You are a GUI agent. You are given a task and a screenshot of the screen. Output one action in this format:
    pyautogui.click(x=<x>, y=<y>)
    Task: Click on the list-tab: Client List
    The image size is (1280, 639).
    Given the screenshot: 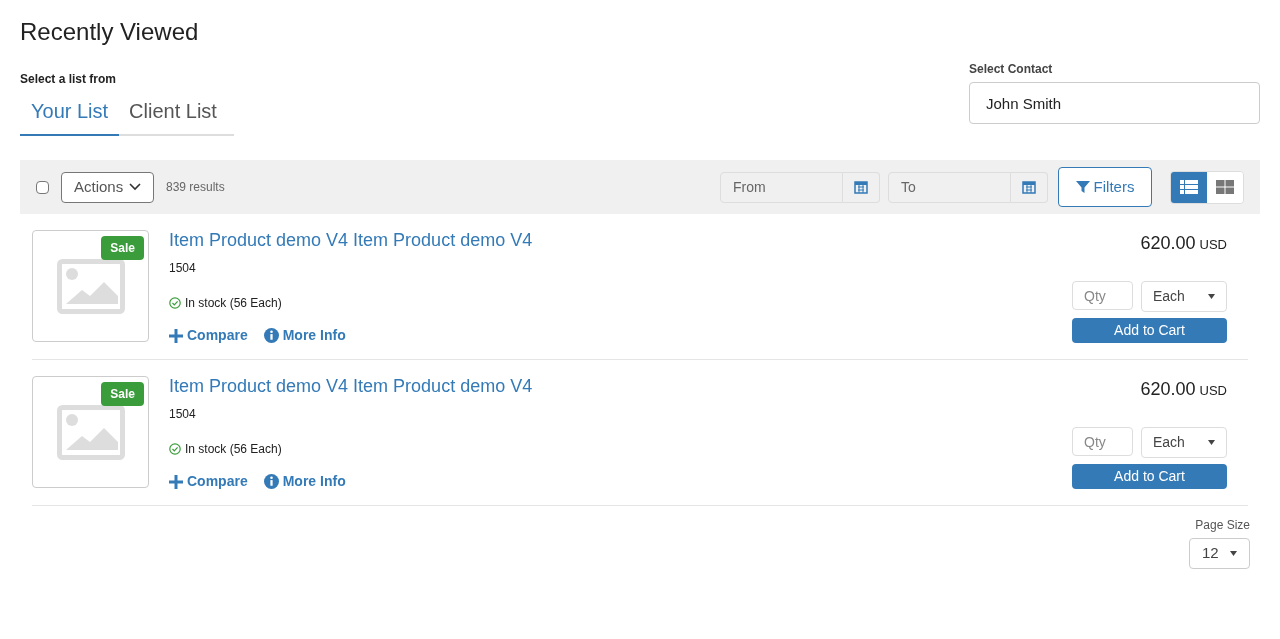 What is the action you would take?
    pyautogui.click(x=173, y=115)
    